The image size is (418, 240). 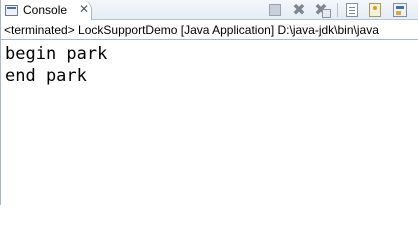 What do you see at coordinates (46, 76) in the screenshot?
I see `output-line: end park` at bounding box center [46, 76].